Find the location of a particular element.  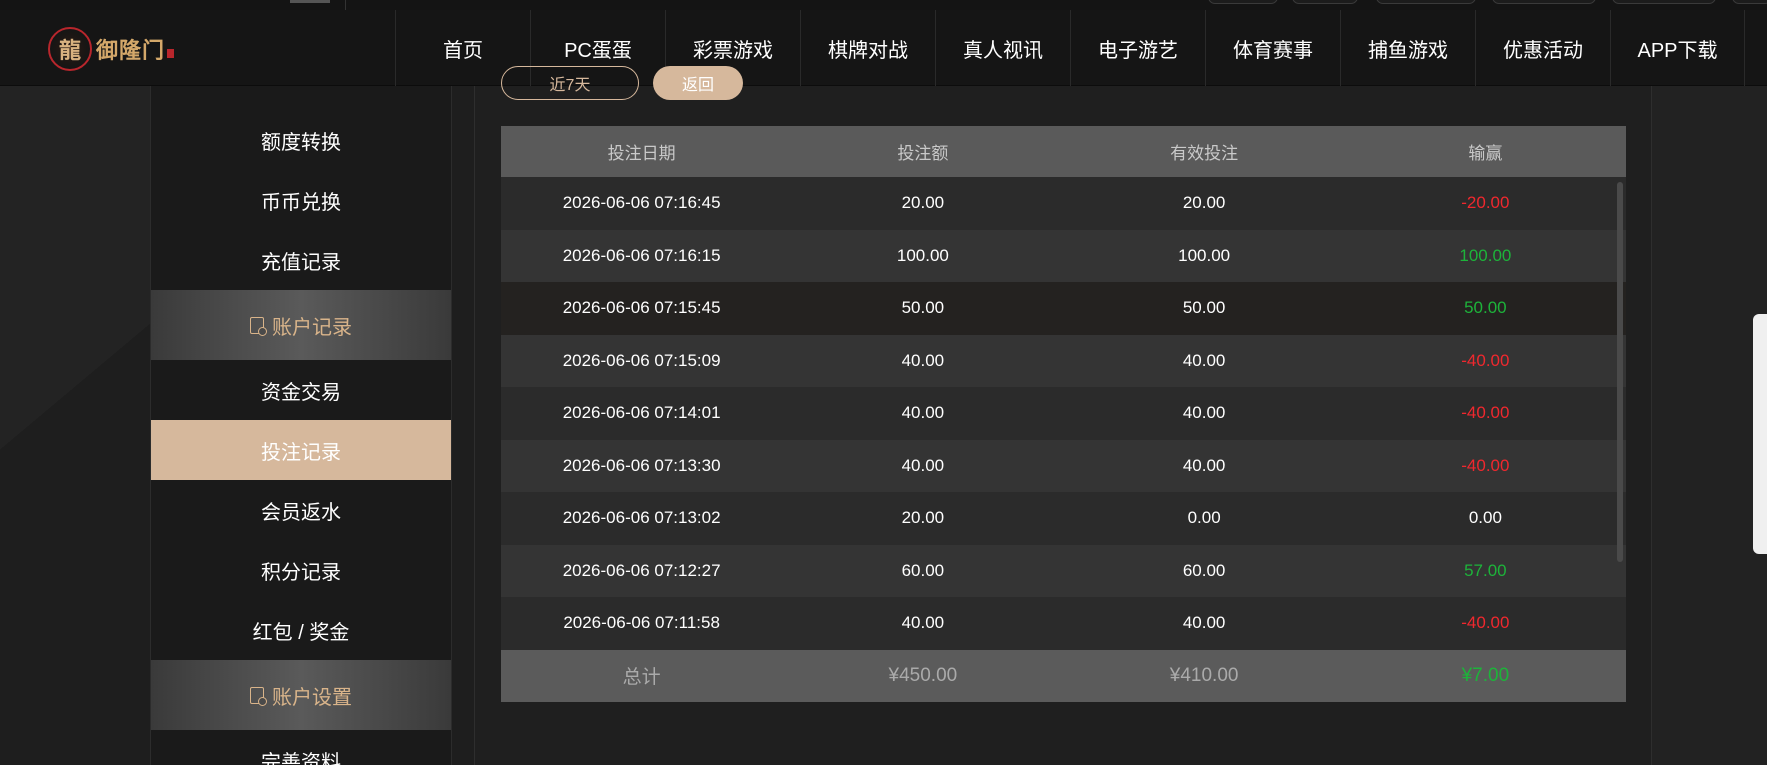

column-header-bet-date: 投注日期 is located at coordinates (641, 153).